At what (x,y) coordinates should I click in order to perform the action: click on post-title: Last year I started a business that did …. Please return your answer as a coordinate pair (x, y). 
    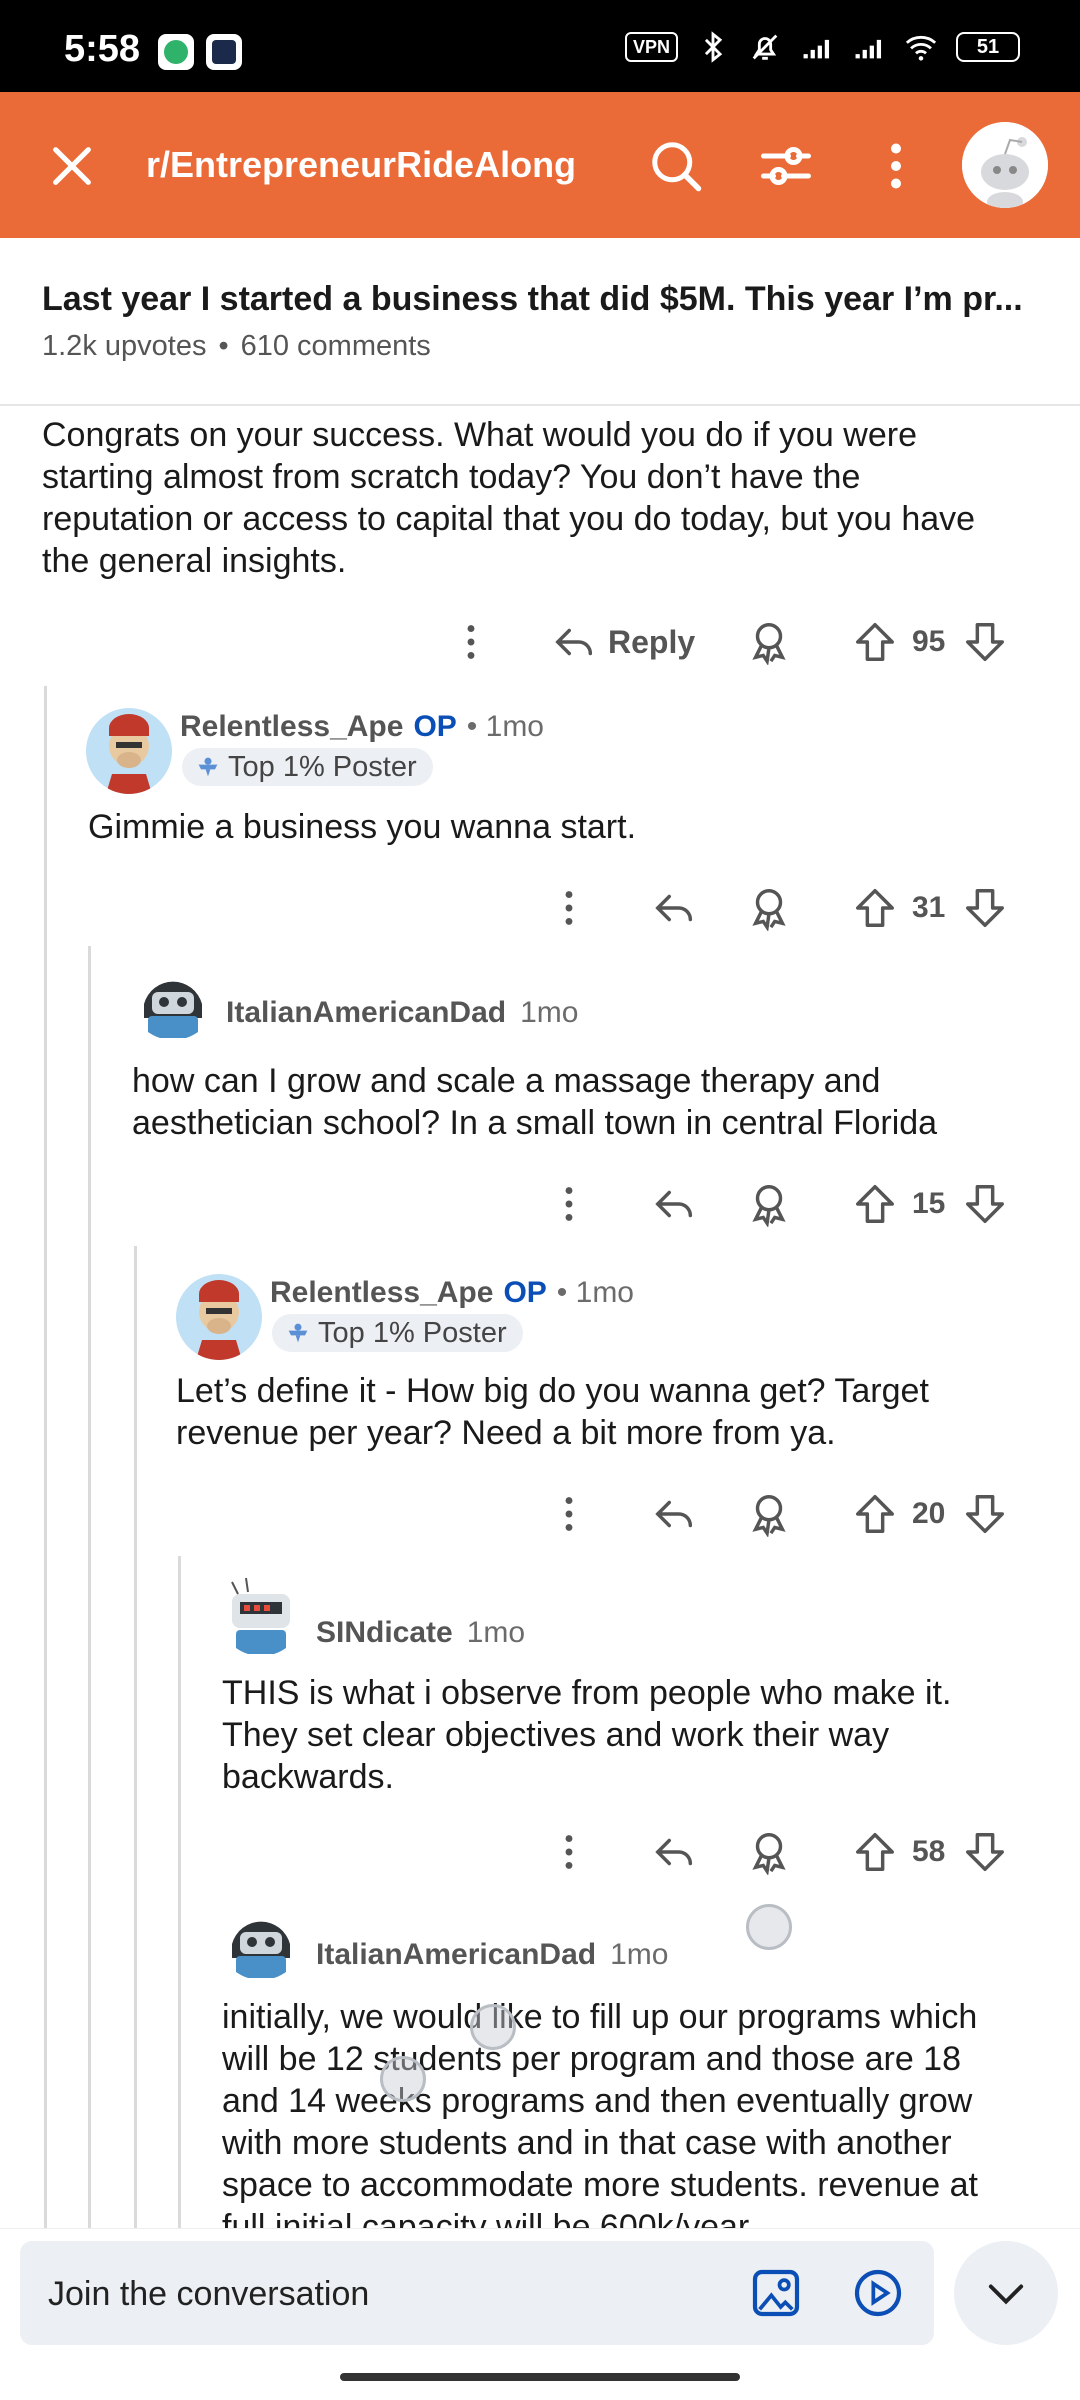
    Looking at the image, I should click on (542, 299).